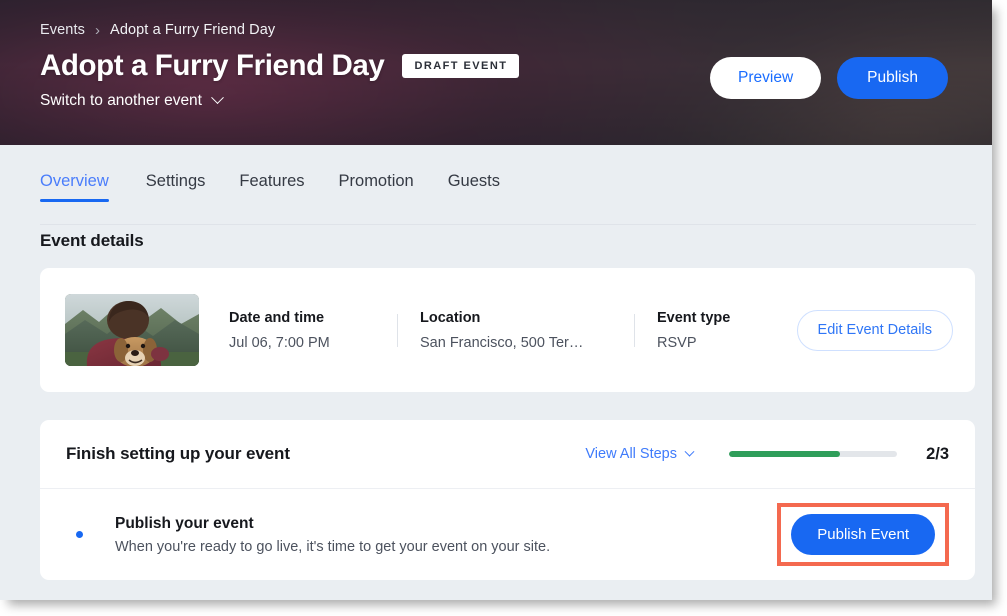  What do you see at coordinates (829, 78) in the screenshot?
I see `header-actions: Preview Publish` at bounding box center [829, 78].